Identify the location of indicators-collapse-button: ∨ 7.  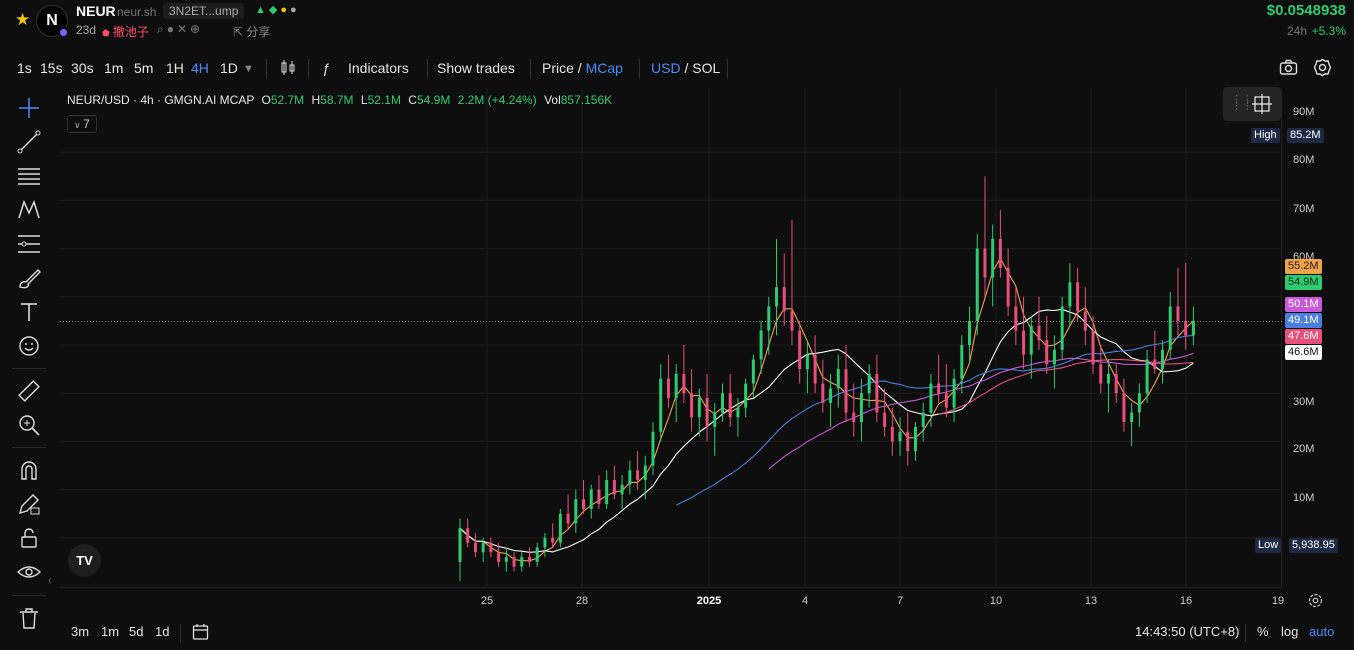
(82, 124).